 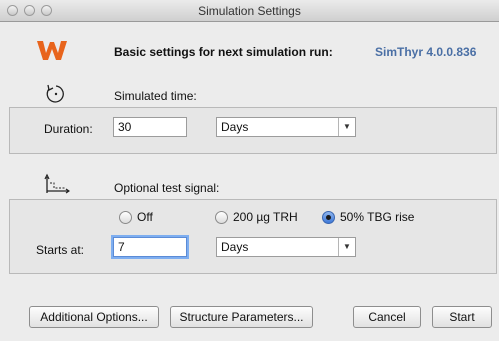 What do you see at coordinates (328, 217) in the screenshot?
I see `tbg-rise-radio` at bounding box center [328, 217].